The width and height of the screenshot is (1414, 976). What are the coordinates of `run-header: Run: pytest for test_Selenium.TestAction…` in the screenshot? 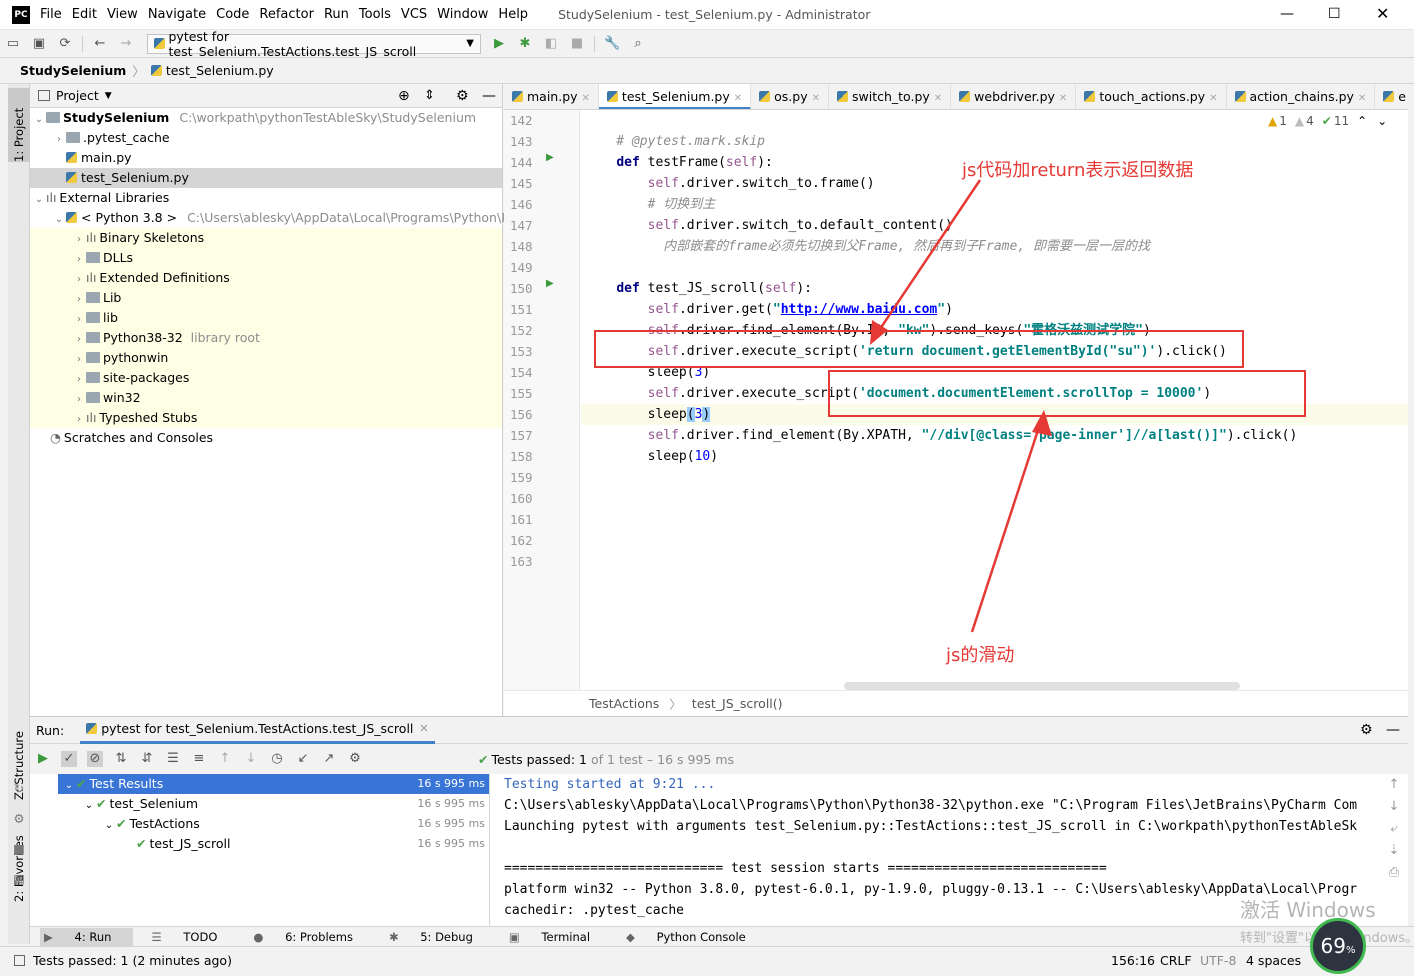 It's located at (719, 730).